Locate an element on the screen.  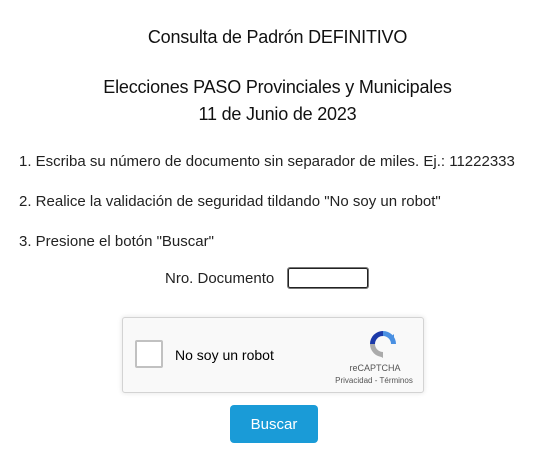
recaptcha-label: No soy un robot is located at coordinates (224, 355).